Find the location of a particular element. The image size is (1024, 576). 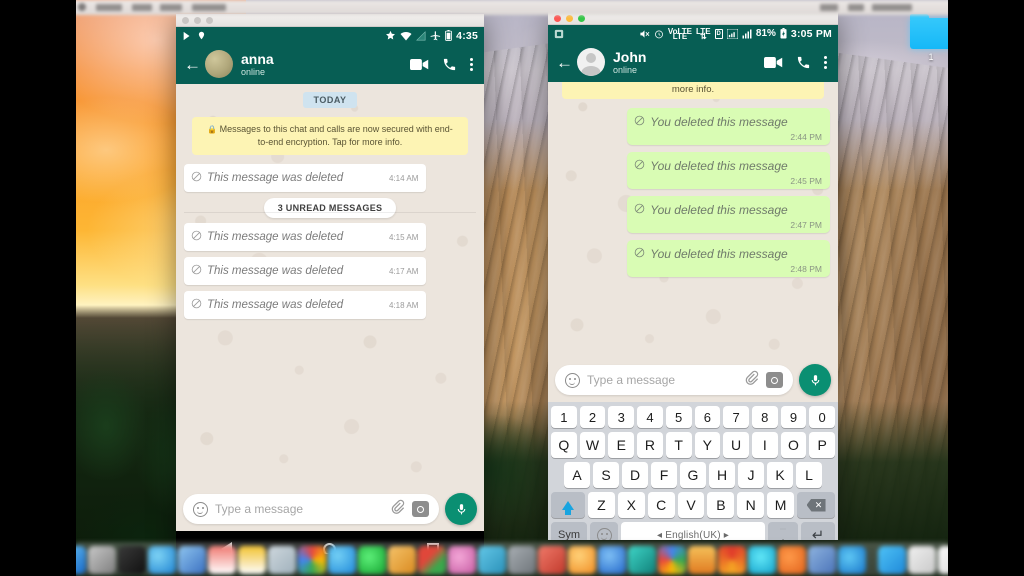

key-u: U is located at coordinates (736, 445).